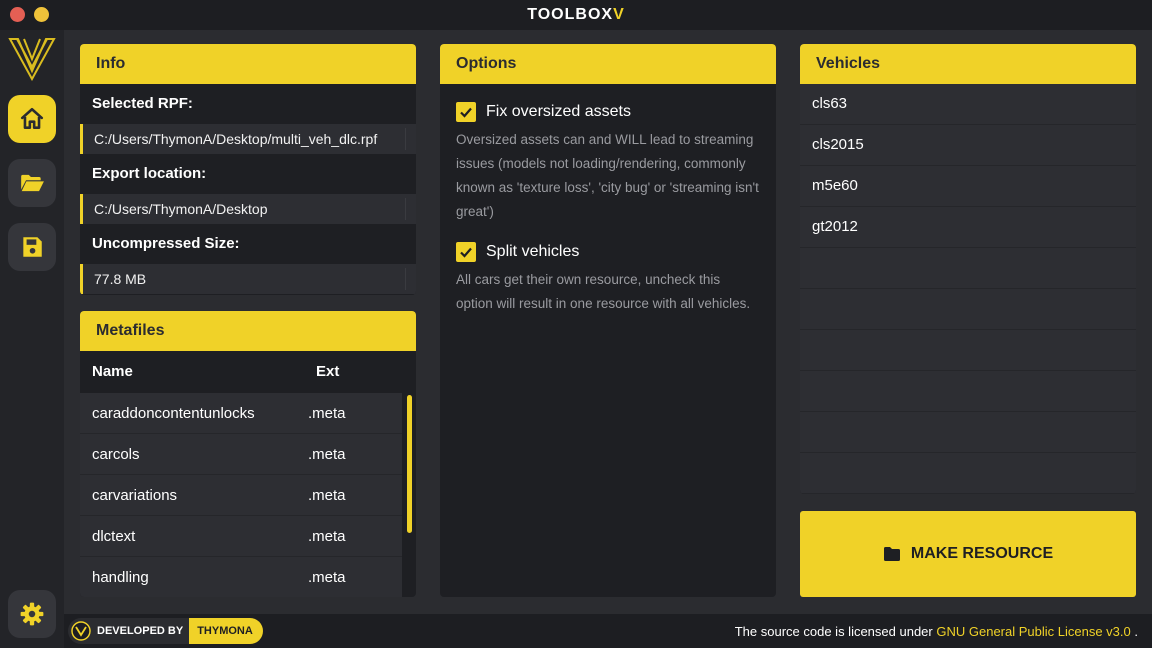  Describe the element at coordinates (321, 372) in the screenshot. I see `column-header-ext: Ext` at that location.